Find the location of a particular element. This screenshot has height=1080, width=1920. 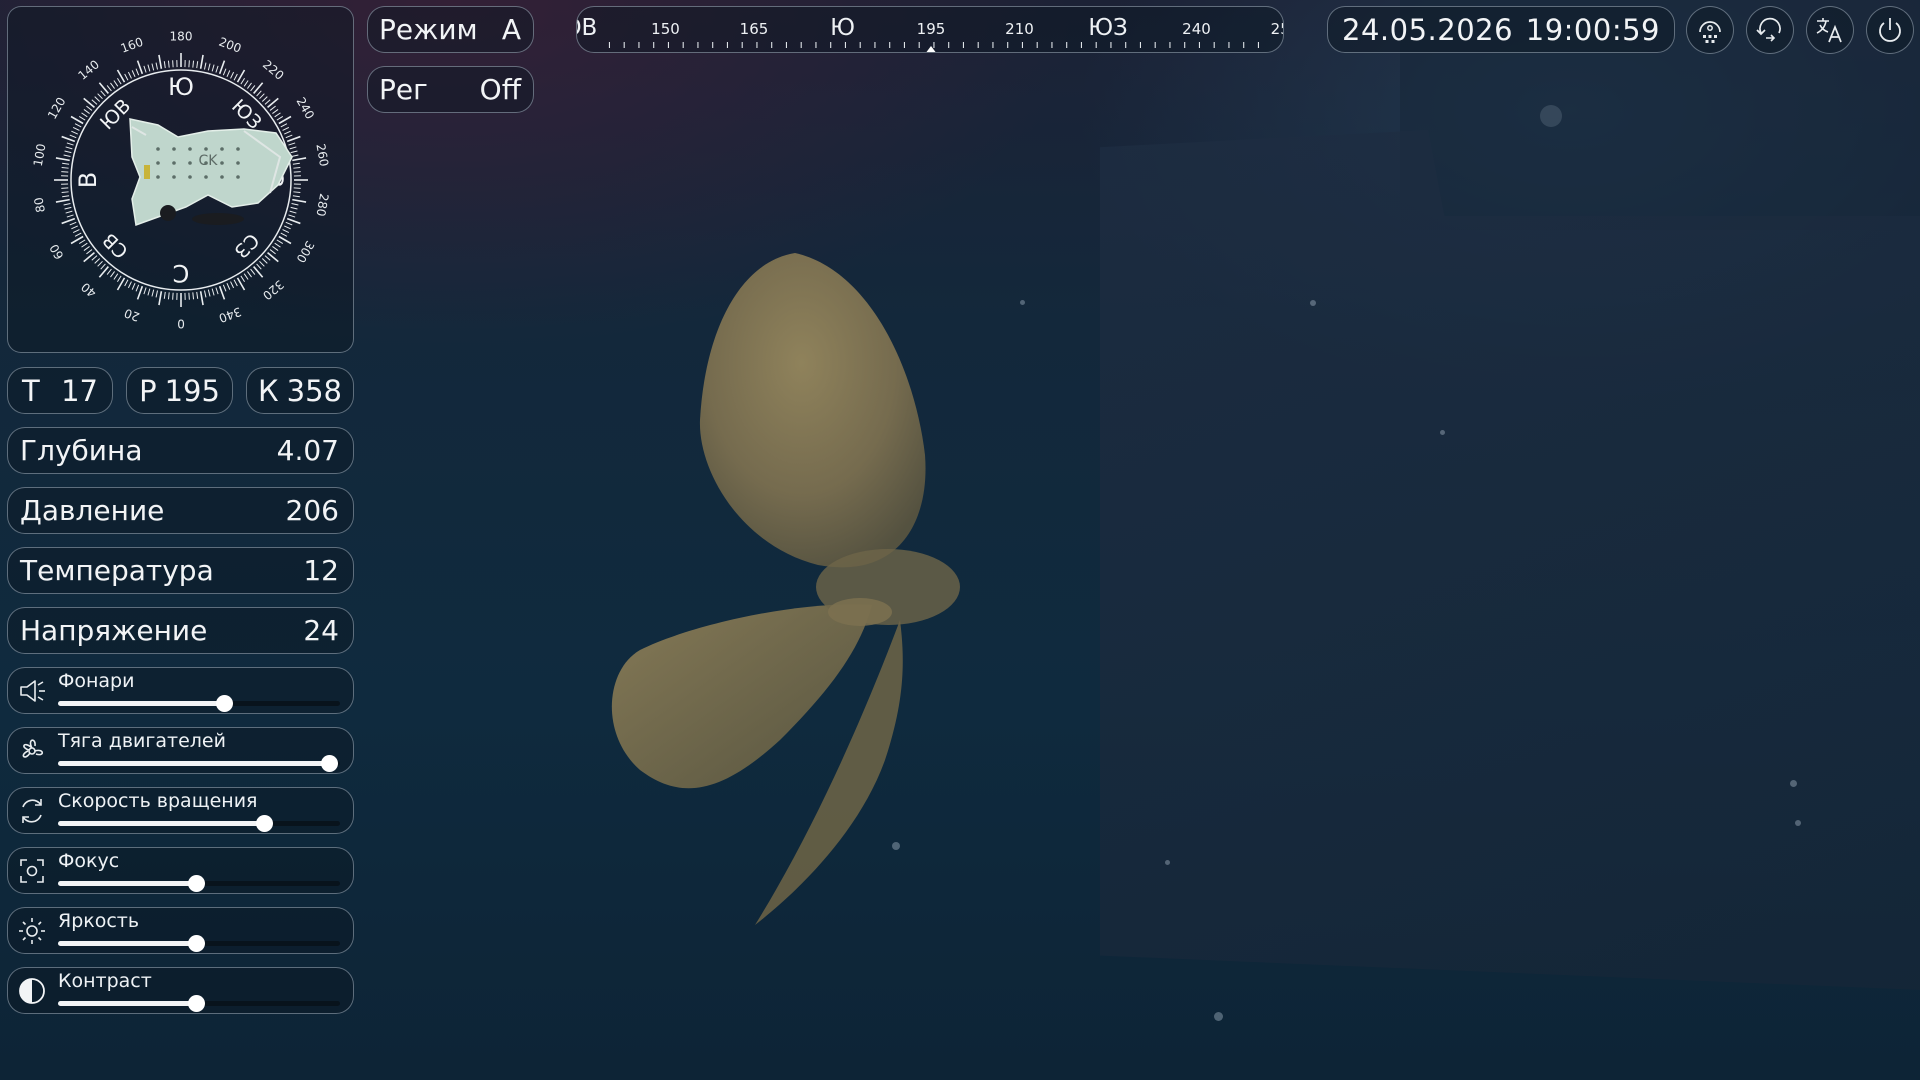

brightness-slider-handle is located at coordinates (197, 943).